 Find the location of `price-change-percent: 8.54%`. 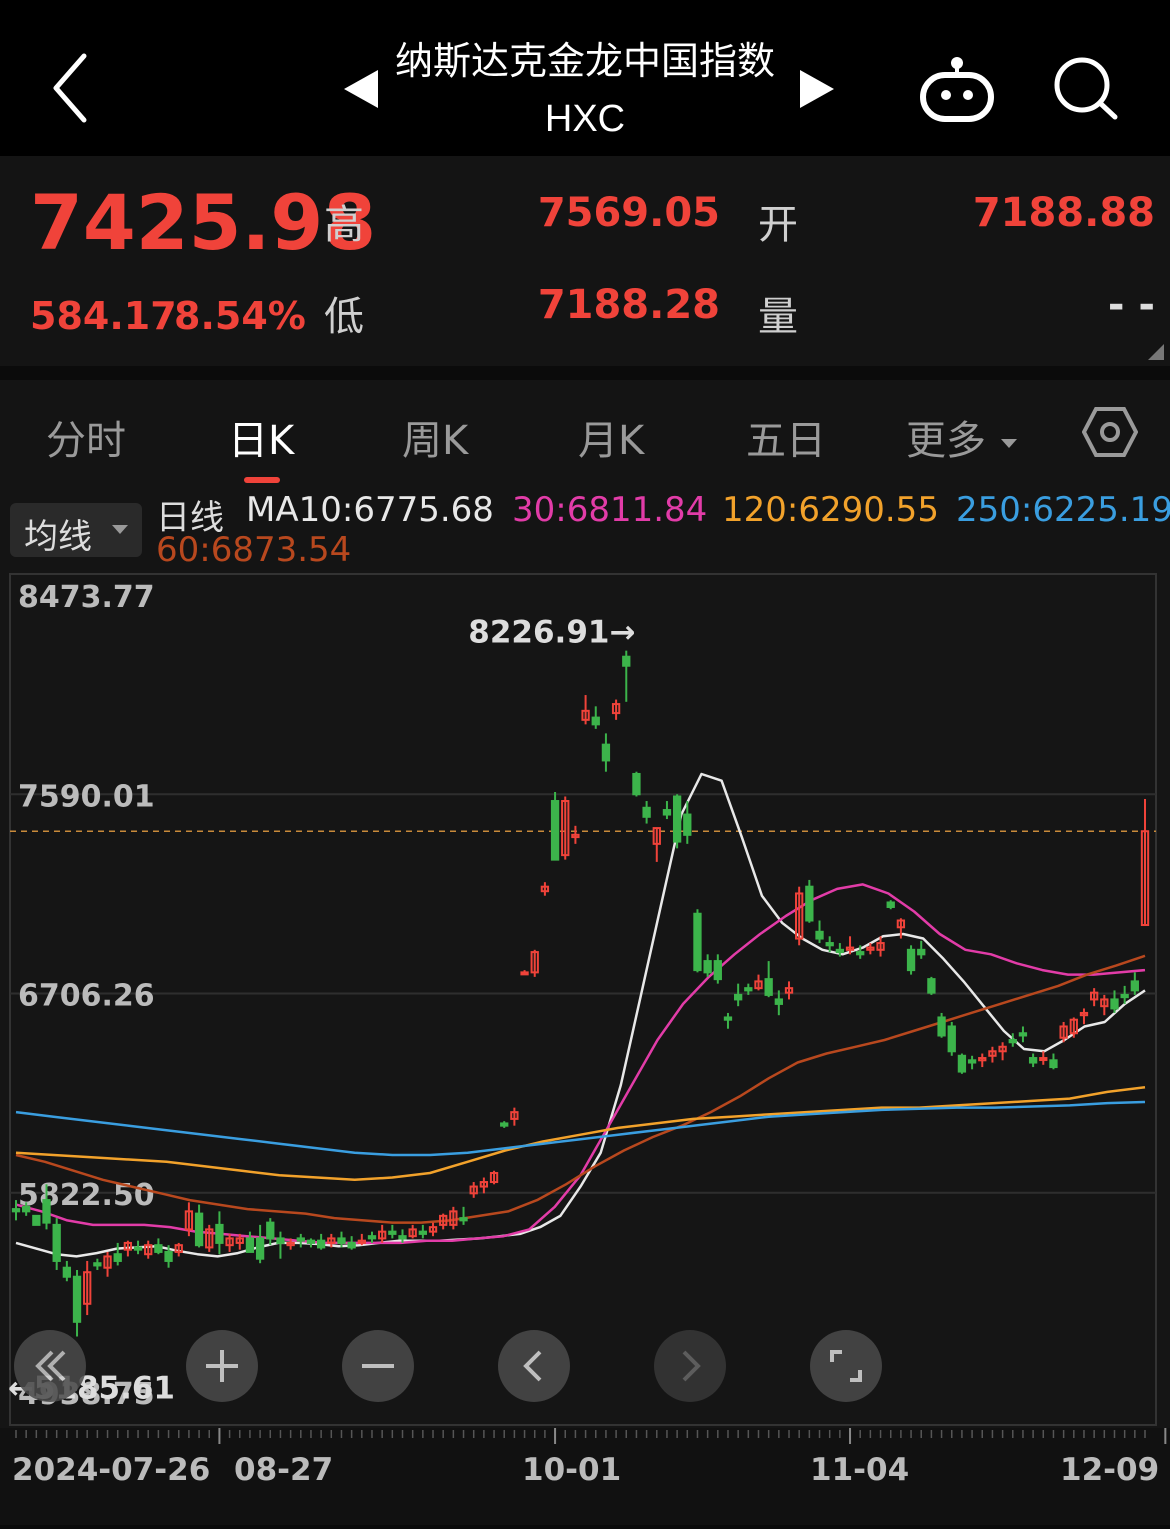

price-change-percent: 8.54% is located at coordinates (240, 316).